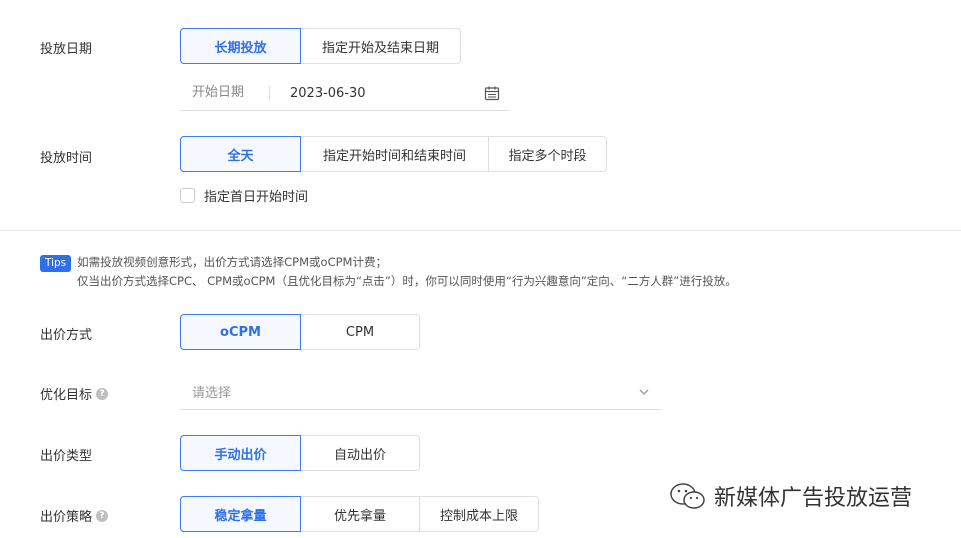 The image size is (961, 538). What do you see at coordinates (492, 93) in the screenshot?
I see `calendar-icon` at bounding box center [492, 93].